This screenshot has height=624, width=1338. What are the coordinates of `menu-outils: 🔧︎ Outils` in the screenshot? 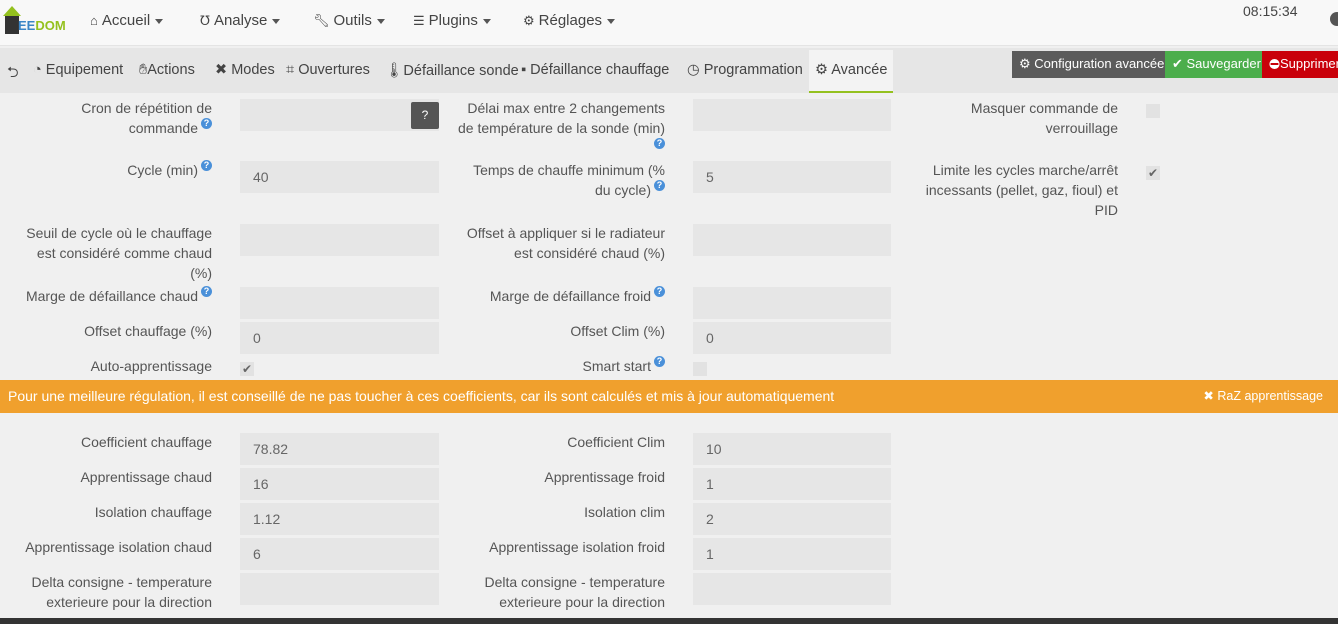 It's located at (349, 20).